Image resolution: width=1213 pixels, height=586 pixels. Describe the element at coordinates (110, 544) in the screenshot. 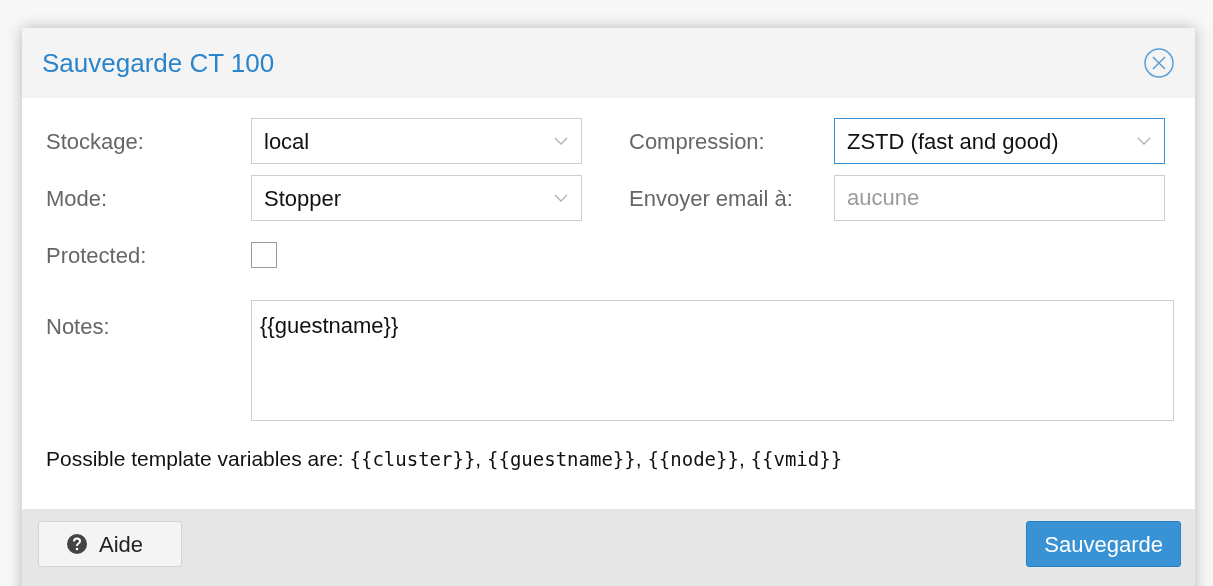

I see `help-button: Aide` at that location.